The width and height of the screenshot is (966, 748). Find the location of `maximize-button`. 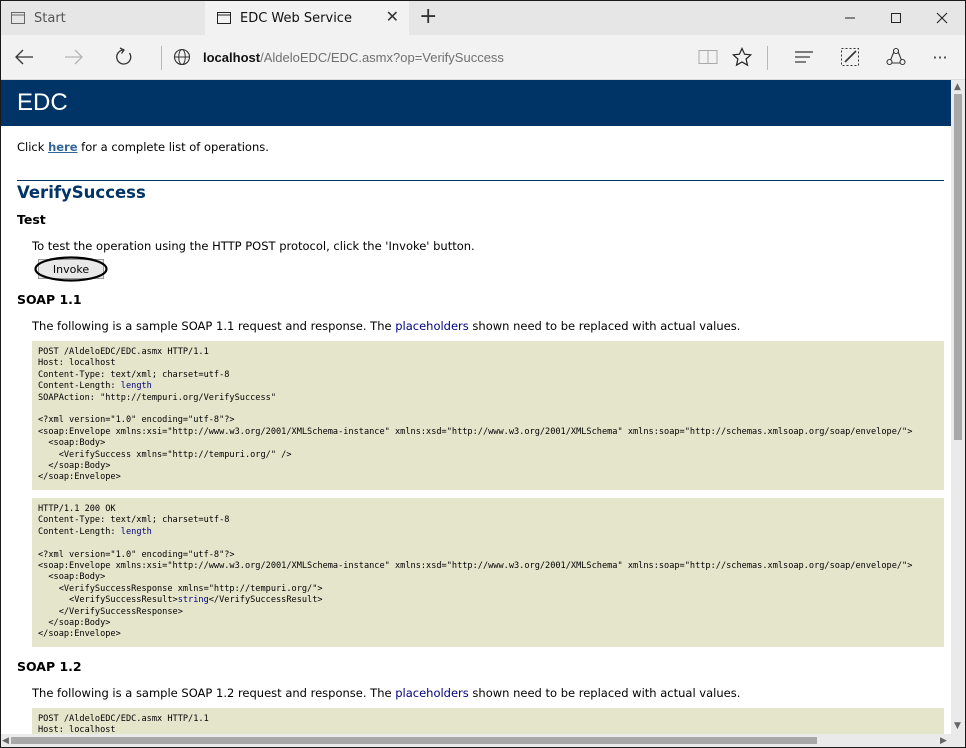

maximize-button is located at coordinates (896, 18).